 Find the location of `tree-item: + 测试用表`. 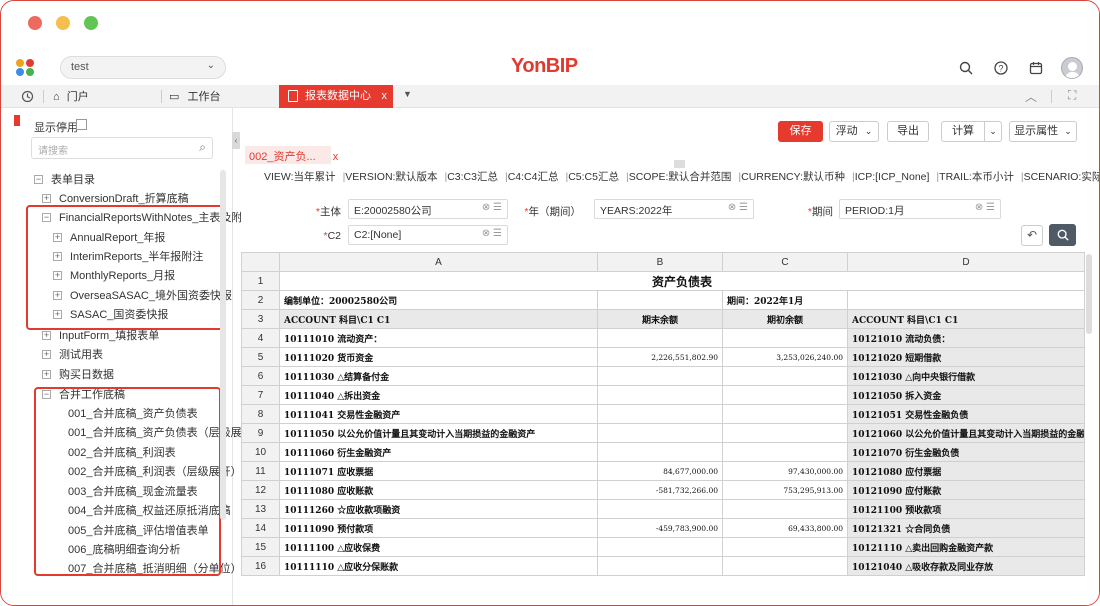

tree-item: + 测试用表 is located at coordinates (72, 355).